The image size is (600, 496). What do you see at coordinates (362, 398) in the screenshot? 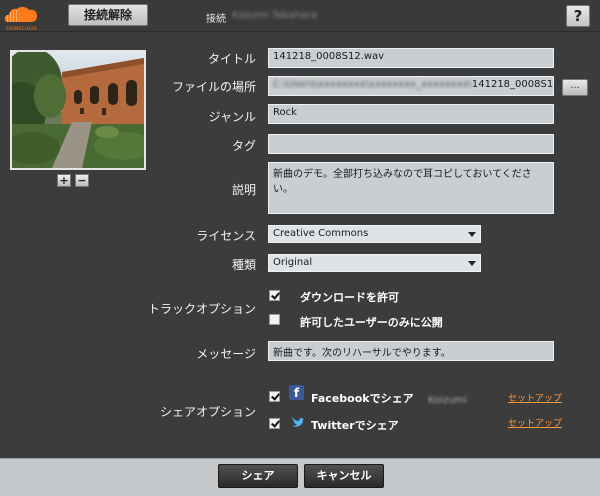
I see `facebook-share-label: Facebookでシェア` at bounding box center [362, 398].